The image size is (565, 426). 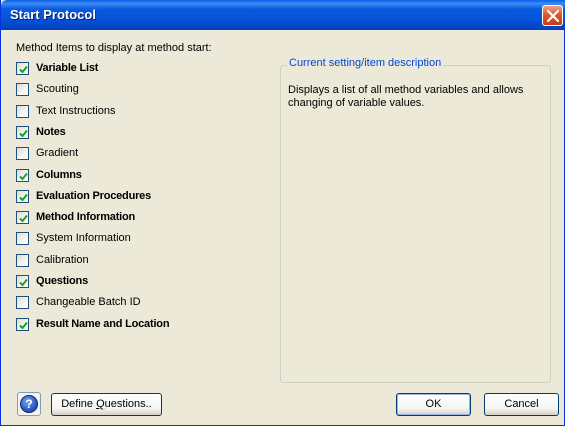 I want to click on method-item-label: Changeable Batch ID, so click(x=88, y=302).